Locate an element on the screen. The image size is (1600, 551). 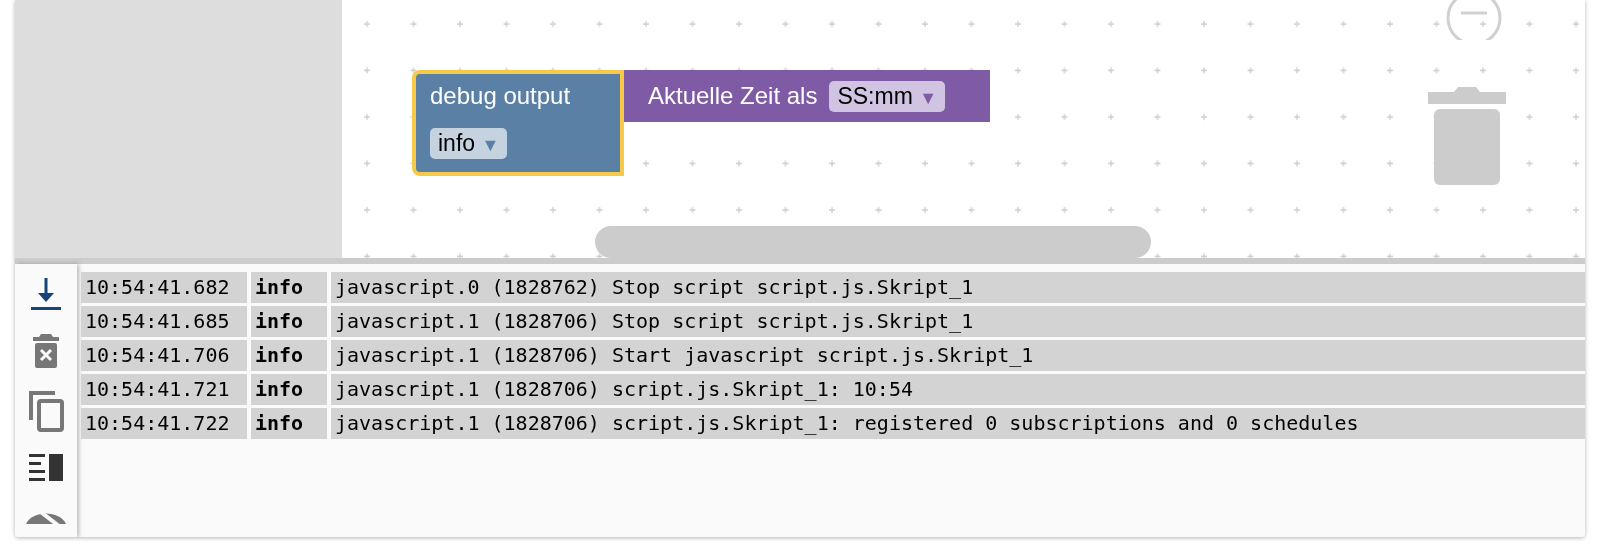
block-label: Aktuelle Zeit als is located at coordinates (733, 96).